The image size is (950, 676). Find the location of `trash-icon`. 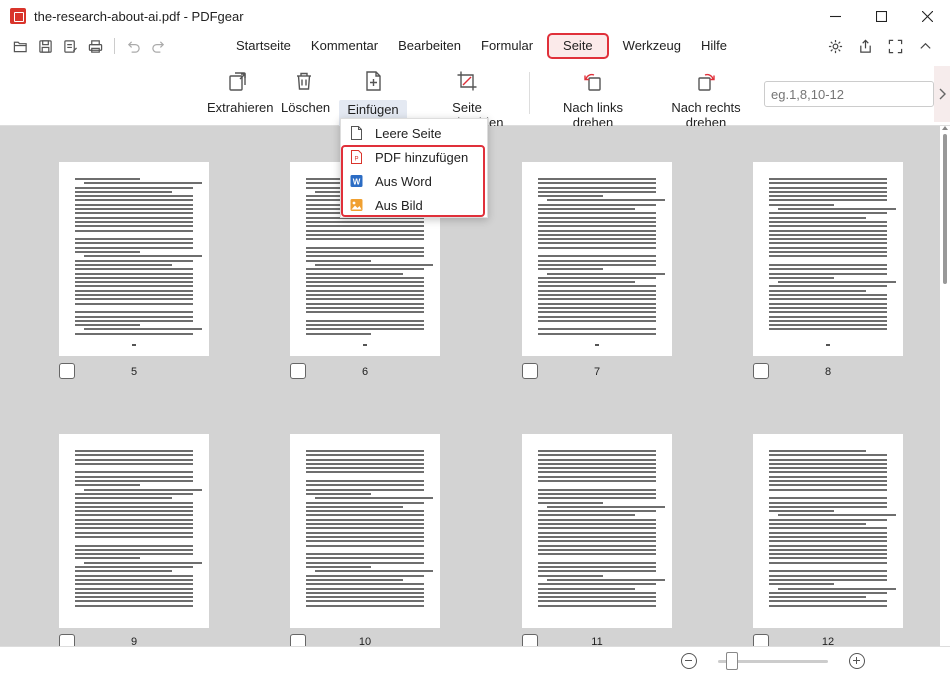

trash-icon is located at coordinates (304, 81).